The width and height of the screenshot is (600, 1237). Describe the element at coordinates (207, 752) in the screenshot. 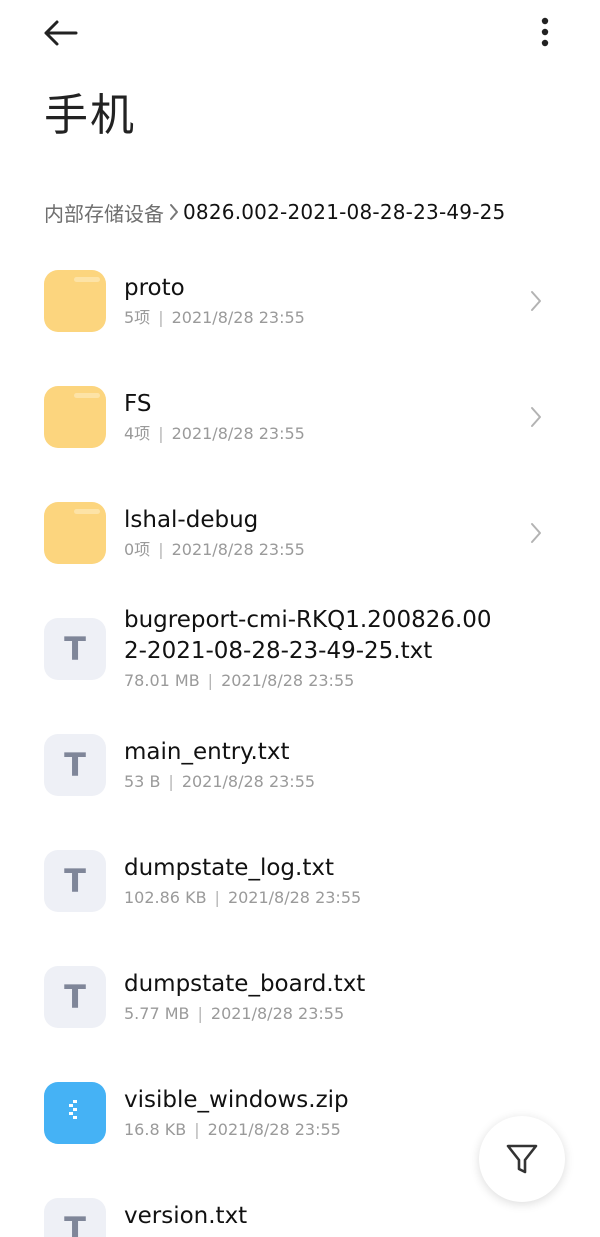

I see `item-name: main_entry.txt` at that location.